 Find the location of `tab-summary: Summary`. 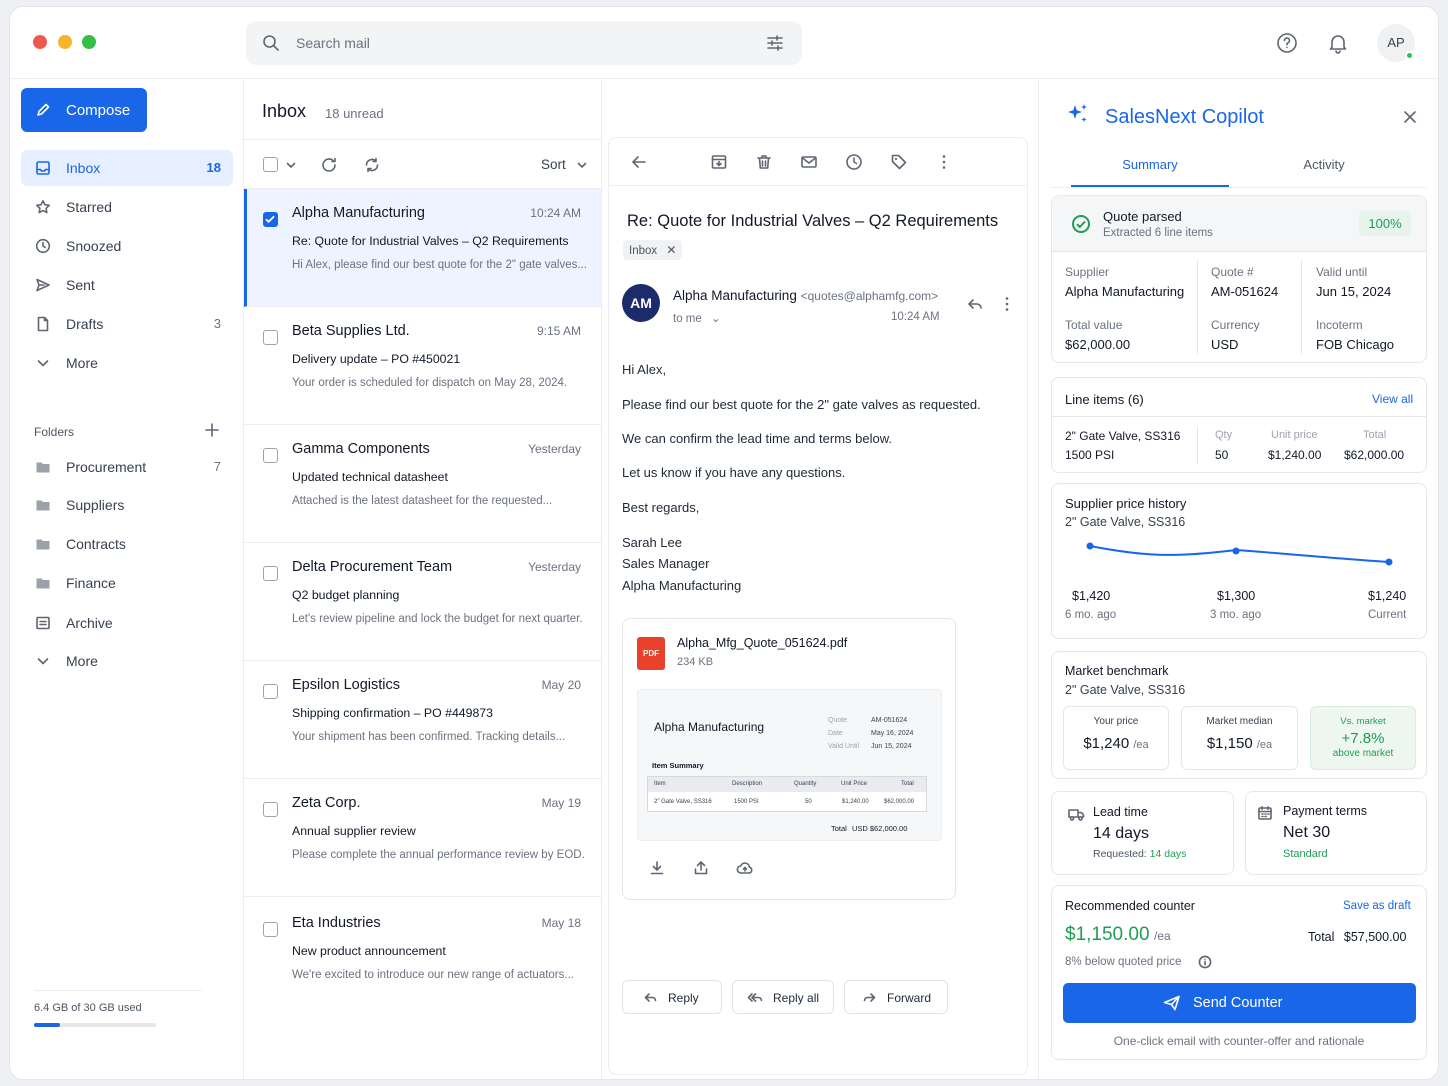

tab-summary: Summary is located at coordinates (1150, 172).